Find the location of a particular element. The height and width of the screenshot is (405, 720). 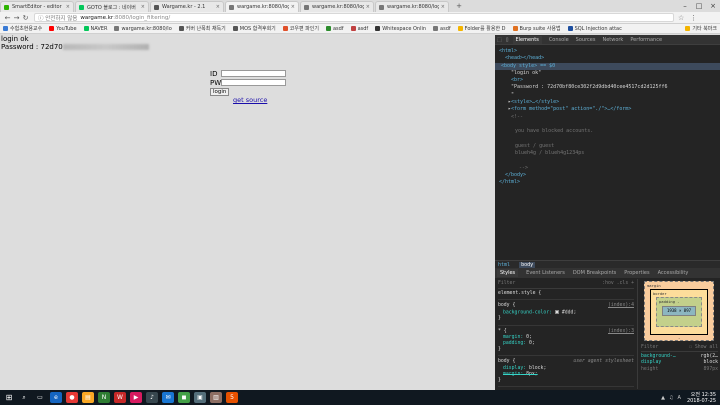

box-model-border: border padding - 1938 × 897 is located at coordinates (679, 312).